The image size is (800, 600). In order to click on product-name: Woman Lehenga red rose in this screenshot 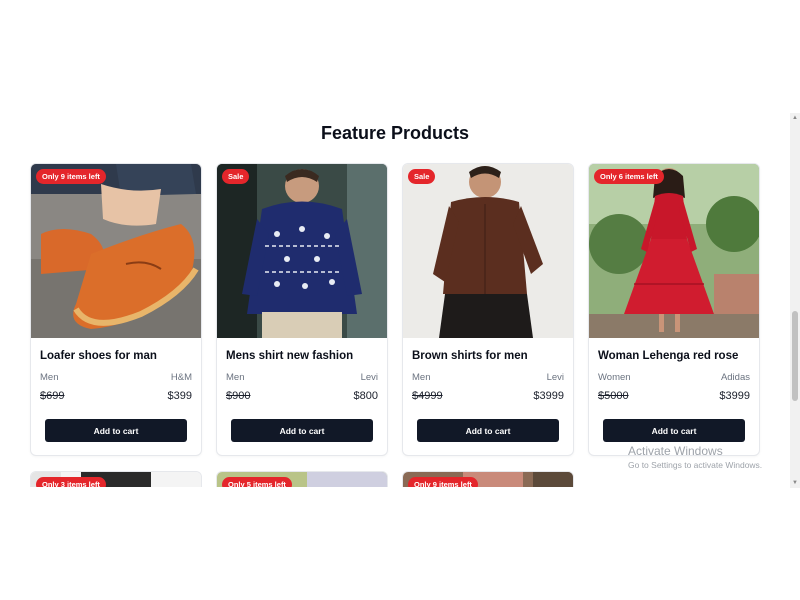, I will do `click(668, 356)`.